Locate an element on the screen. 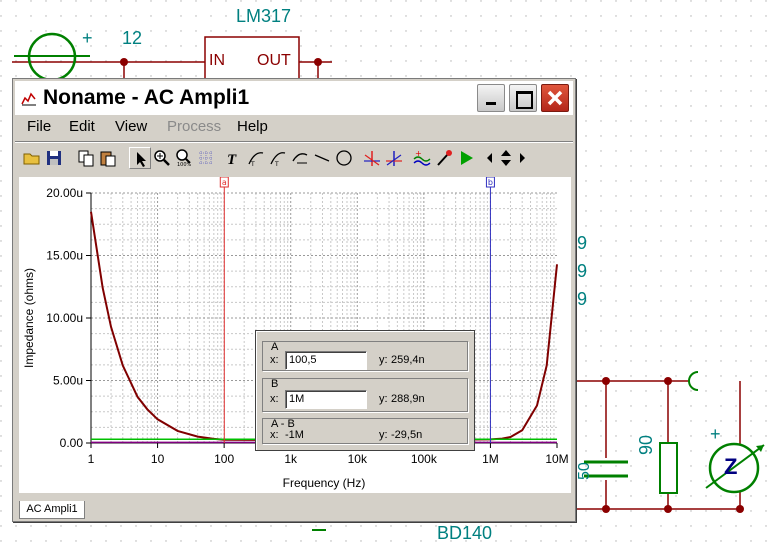 The height and width of the screenshot is (552, 774). cursor-b-x-input: 1M is located at coordinates (326, 399).